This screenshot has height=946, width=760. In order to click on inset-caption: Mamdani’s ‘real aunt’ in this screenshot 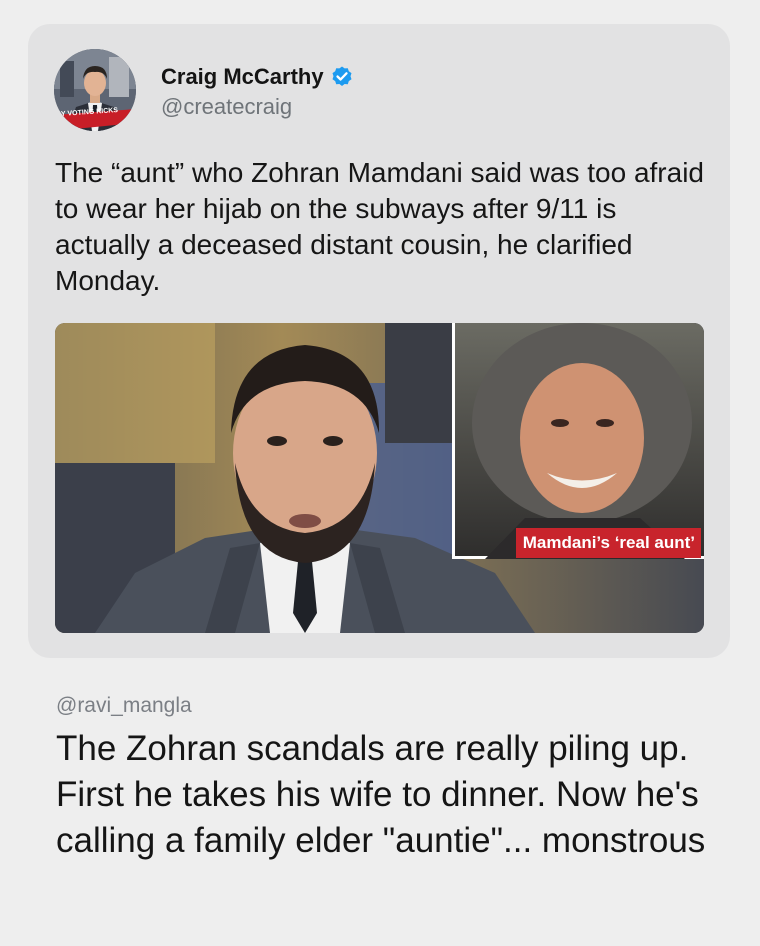, I will do `click(608, 543)`.